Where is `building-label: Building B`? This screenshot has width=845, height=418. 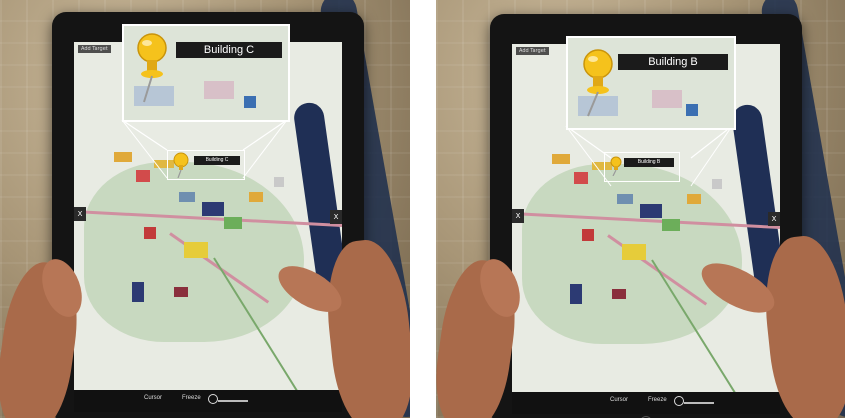 building-label: Building B is located at coordinates (673, 62).